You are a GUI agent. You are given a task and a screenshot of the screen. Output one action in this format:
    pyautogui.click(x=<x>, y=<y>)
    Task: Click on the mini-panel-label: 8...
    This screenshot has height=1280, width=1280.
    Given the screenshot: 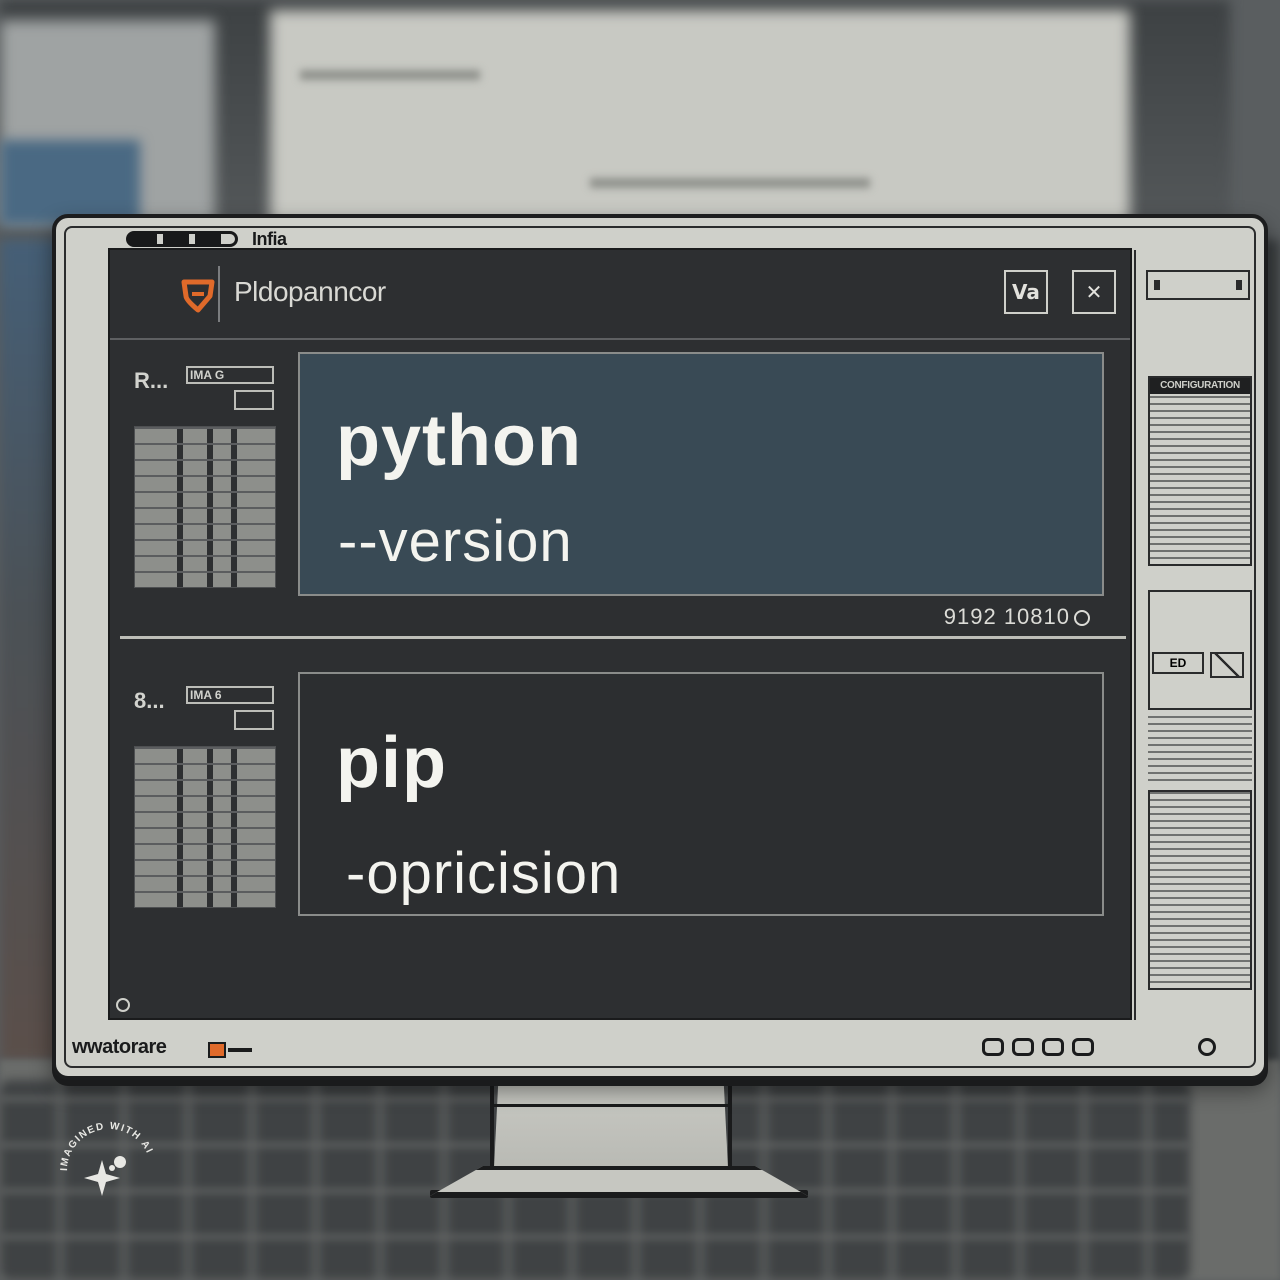 What is the action you would take?
    pyautogui.click(x=149, y=700)
    